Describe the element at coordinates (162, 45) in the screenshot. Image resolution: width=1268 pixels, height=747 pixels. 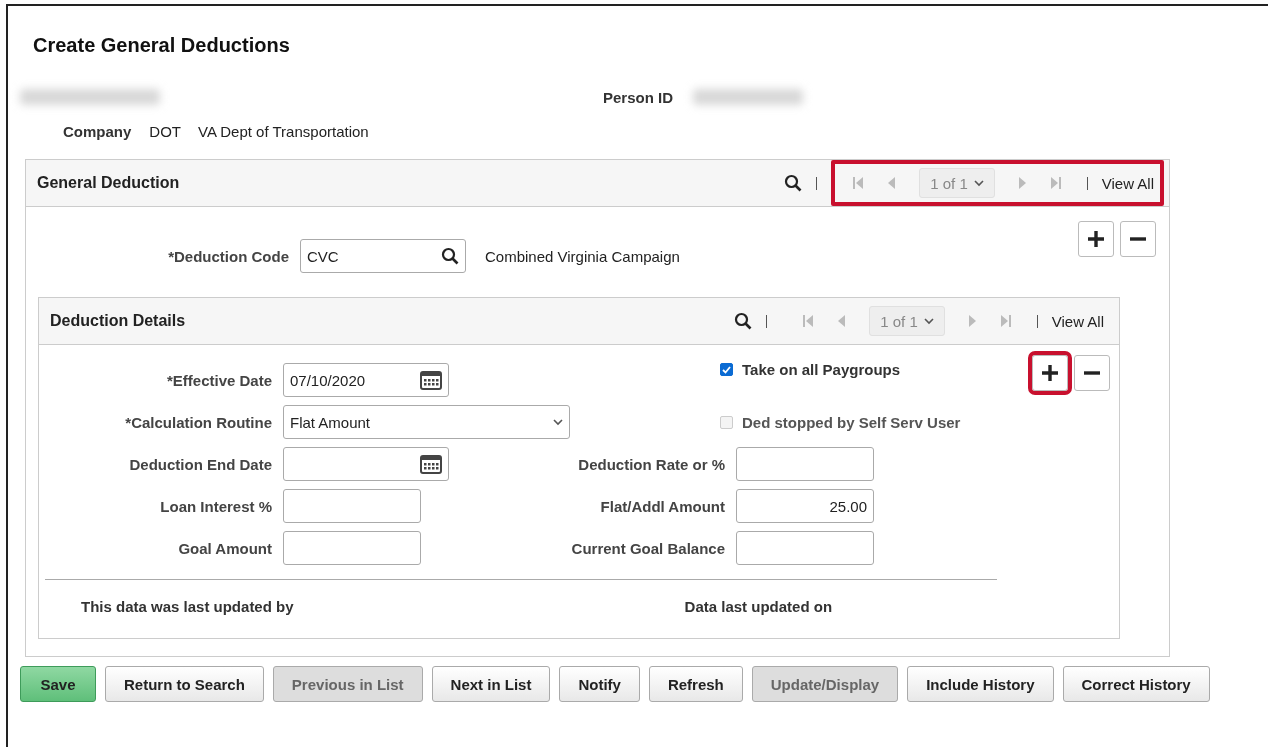
I see `page-title: Create General Deductions` at that location.